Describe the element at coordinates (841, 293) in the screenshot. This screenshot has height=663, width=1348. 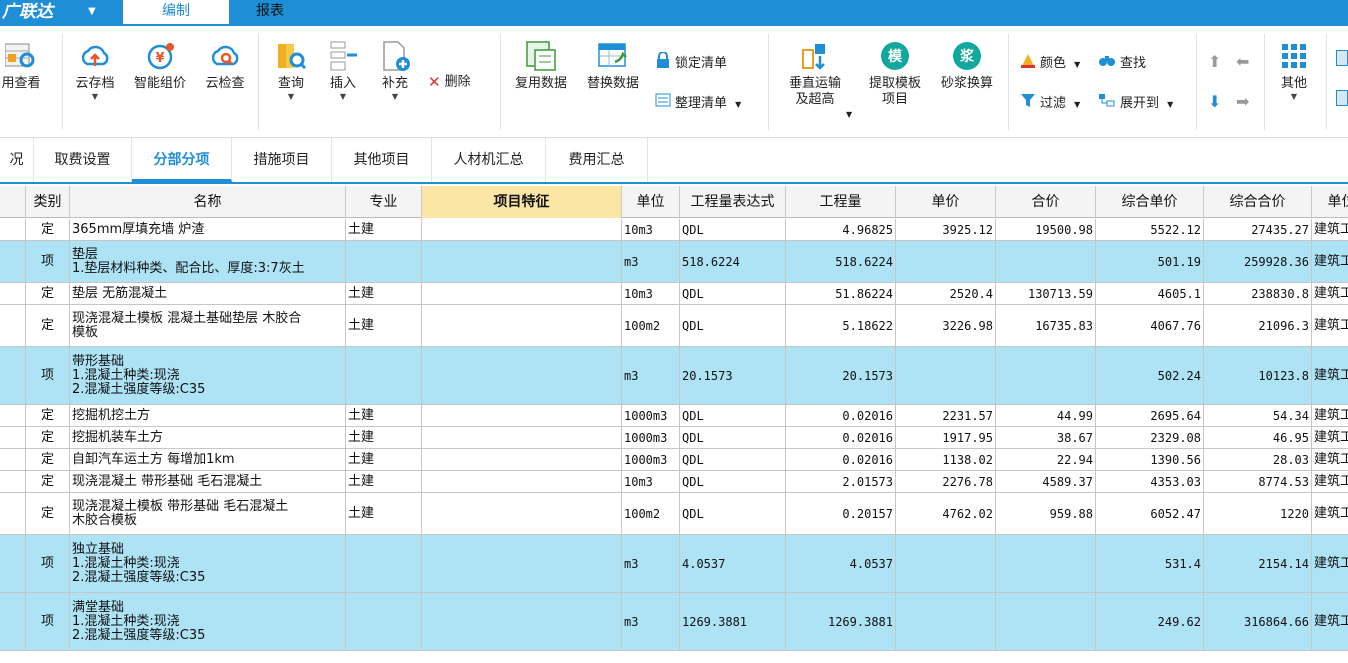
I see `quantity-cell: 51.86224` at that location.